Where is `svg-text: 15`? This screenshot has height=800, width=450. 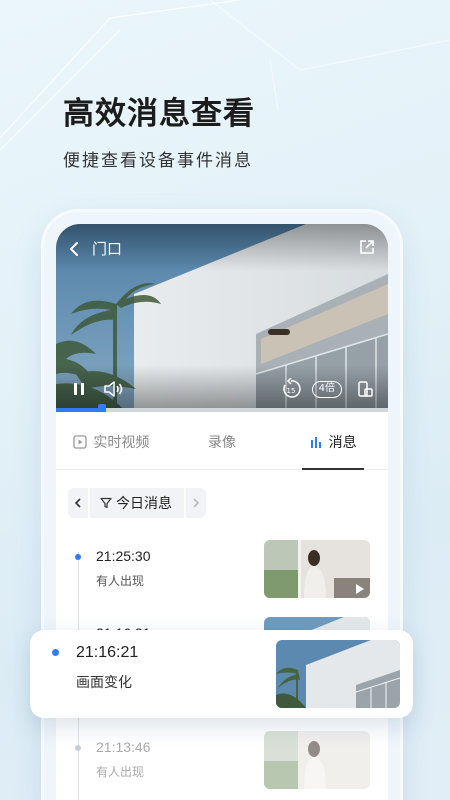
svg-text: 15 is located at coordinates (291, 391).